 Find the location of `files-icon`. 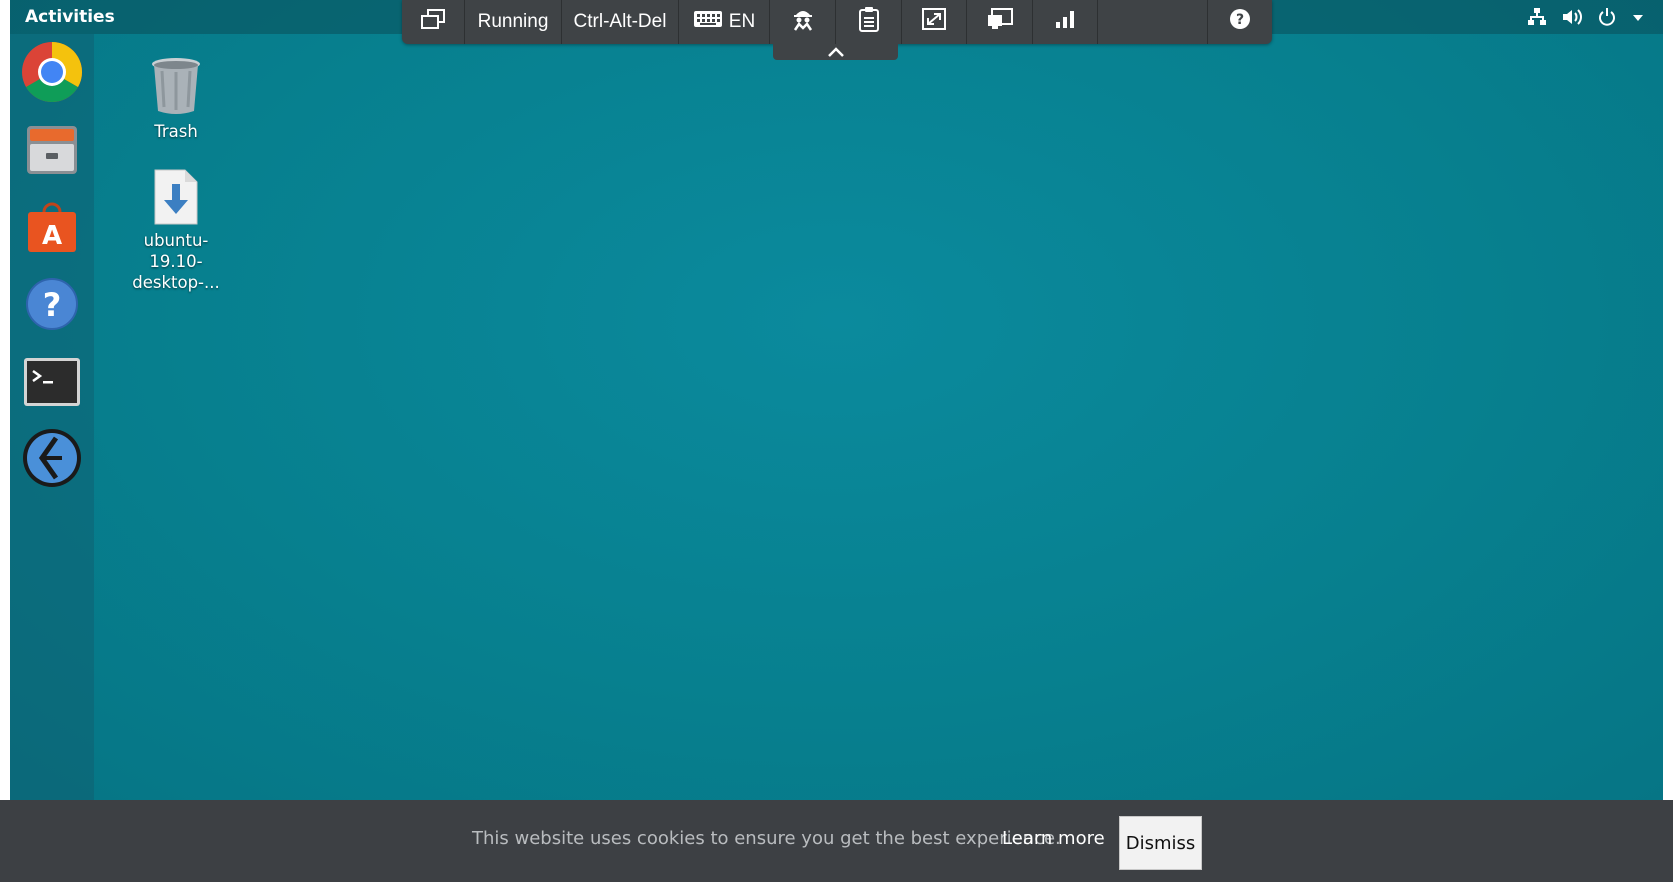

files-icon is located at coordinates (52, 150).